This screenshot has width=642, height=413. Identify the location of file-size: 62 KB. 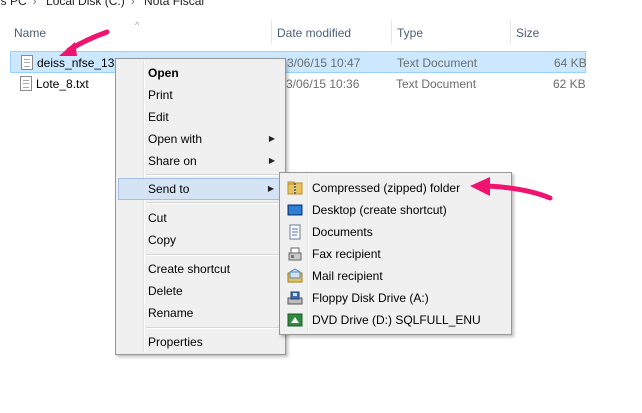
(569, 84).